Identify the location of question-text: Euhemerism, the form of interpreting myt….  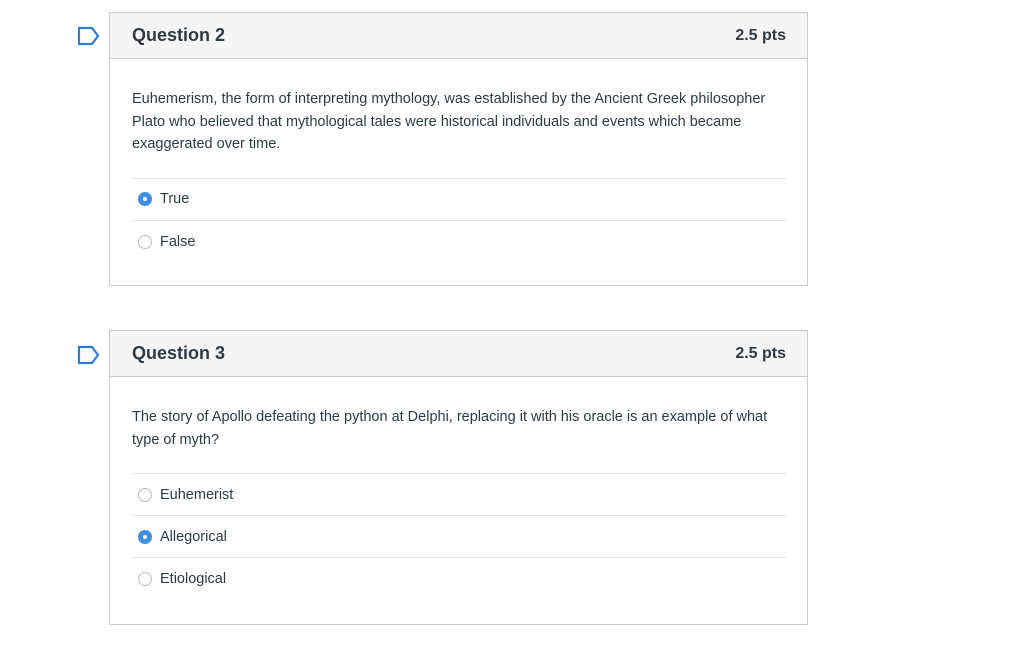
(449, 121).